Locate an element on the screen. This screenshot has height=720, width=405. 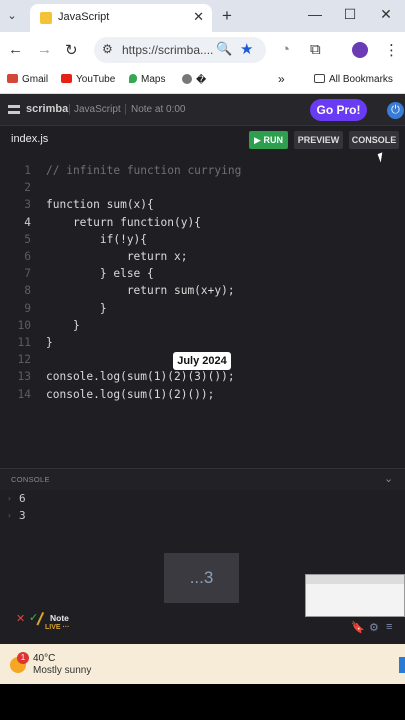
menu-icon: ≡ is located at coordinates (389, 627).